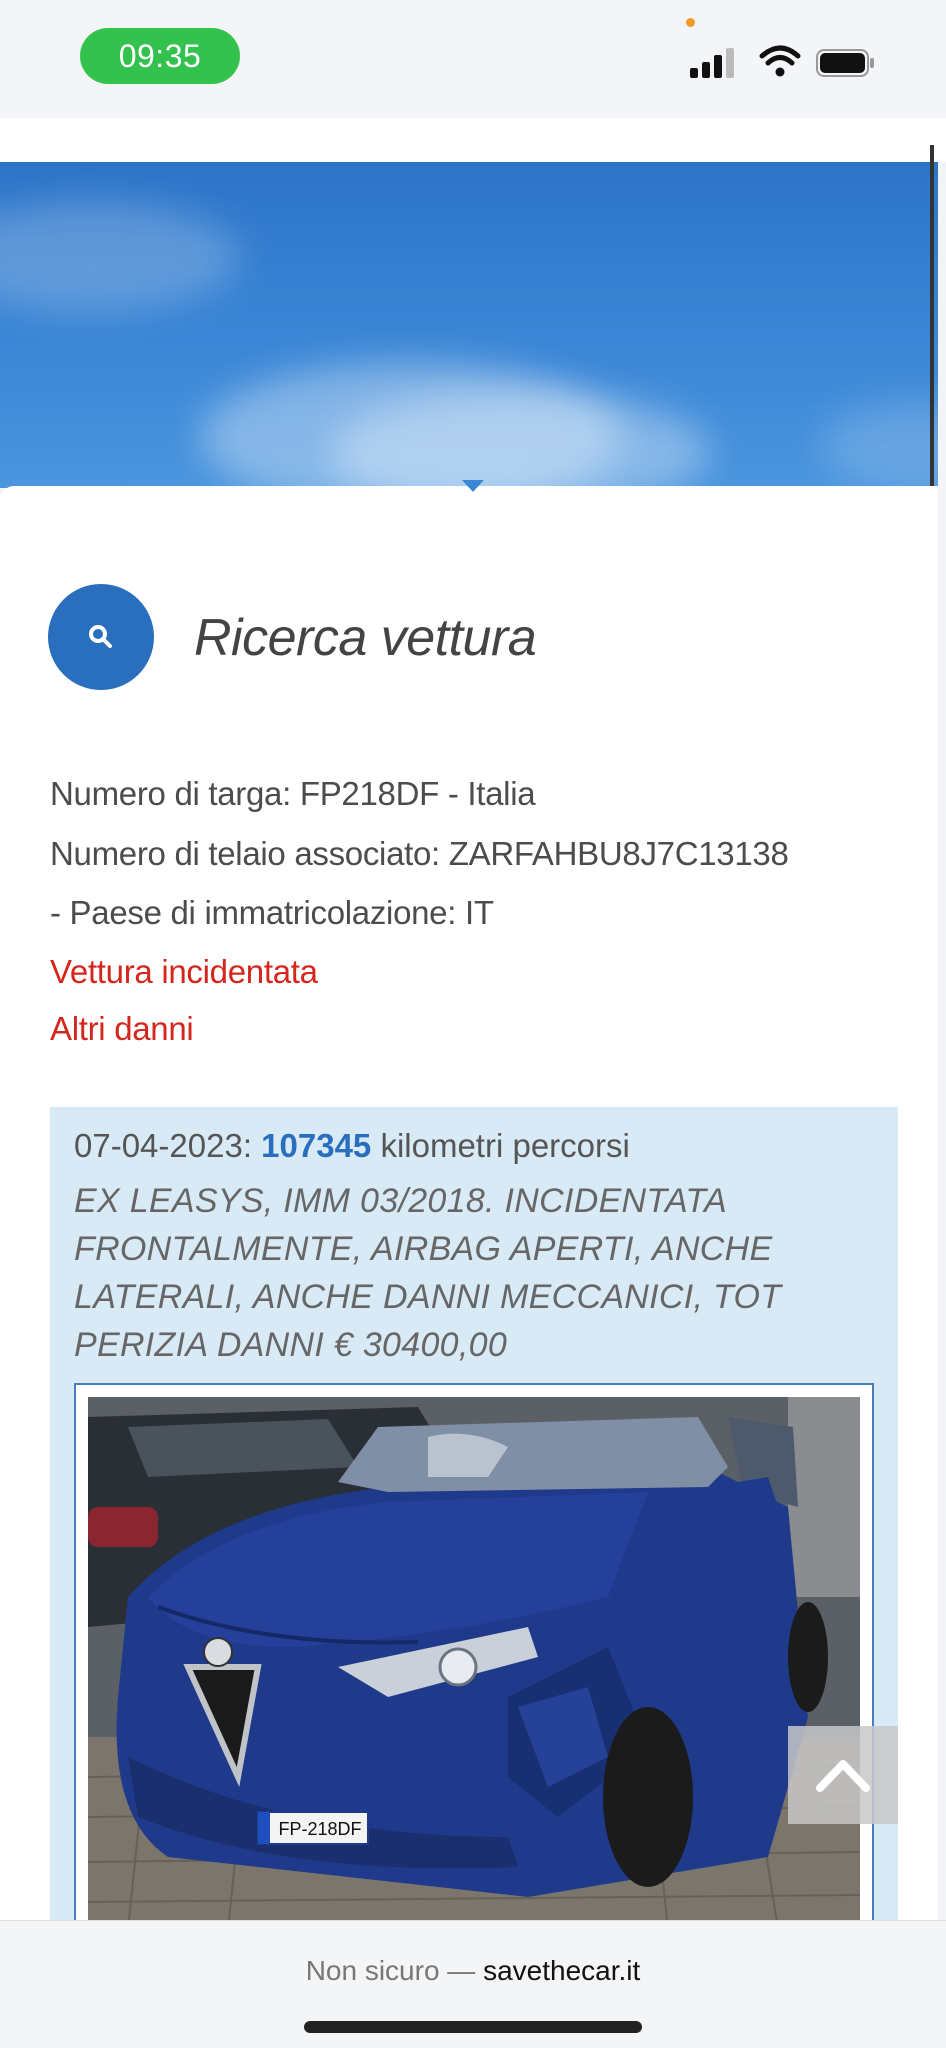 This screenshot has width=946, height=2048. What do you see at coordinates (160, 56) in the screenshot?
I see `status-time: 09:35` at bounding box center [160, 56].